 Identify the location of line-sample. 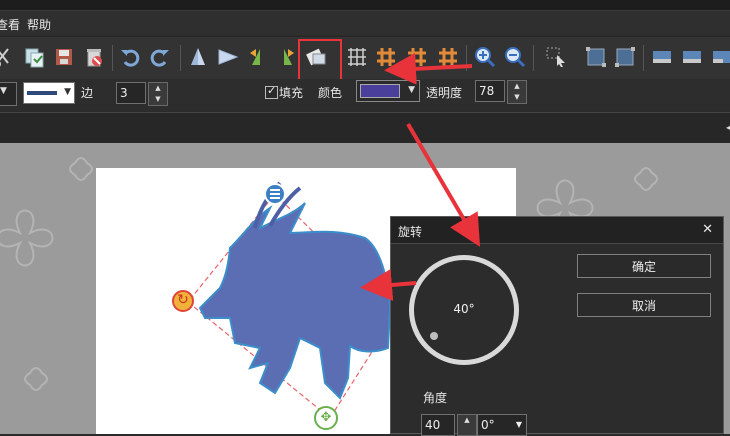
(42, 93).